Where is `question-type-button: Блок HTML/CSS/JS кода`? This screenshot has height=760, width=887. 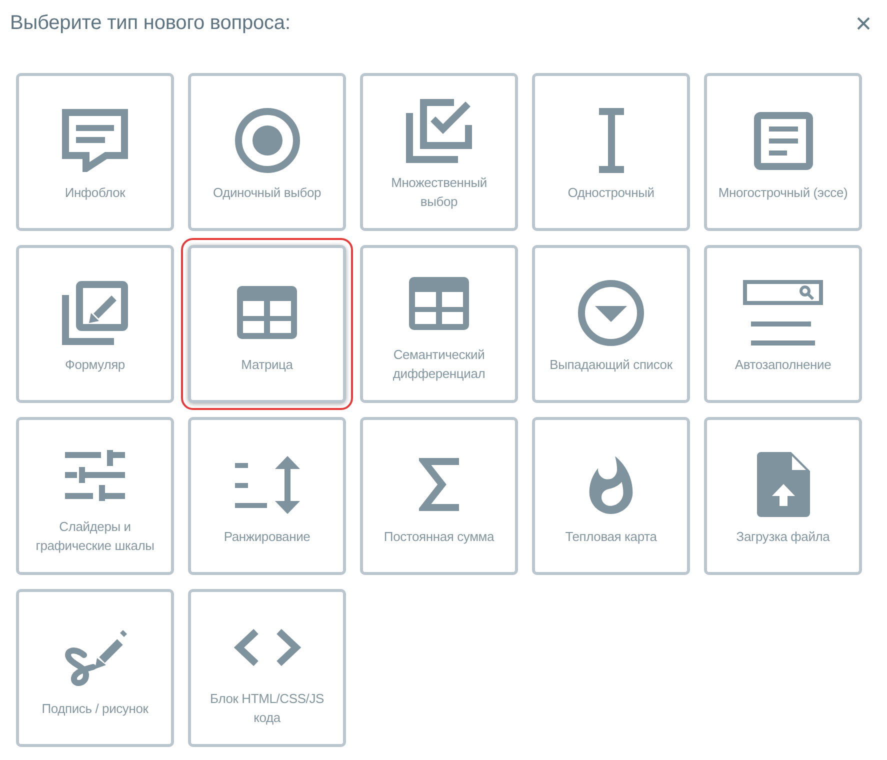 question-type-button: Блок HTML/CSS/JS кода is located at coordinates (267, 668).